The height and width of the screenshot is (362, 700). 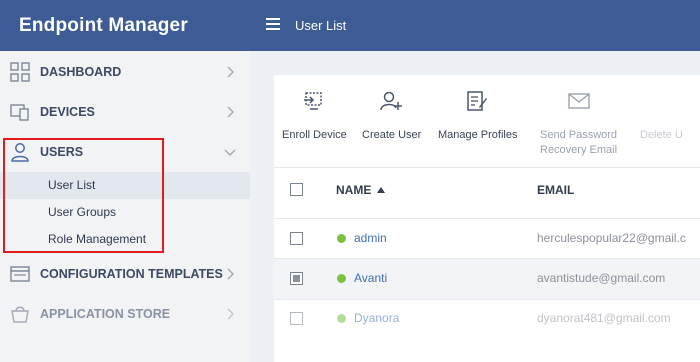 What do you see at coordinates (669, 110) in the screenshot?
I see `delete-user-button: Delete U` at bounding box center [669, 110].